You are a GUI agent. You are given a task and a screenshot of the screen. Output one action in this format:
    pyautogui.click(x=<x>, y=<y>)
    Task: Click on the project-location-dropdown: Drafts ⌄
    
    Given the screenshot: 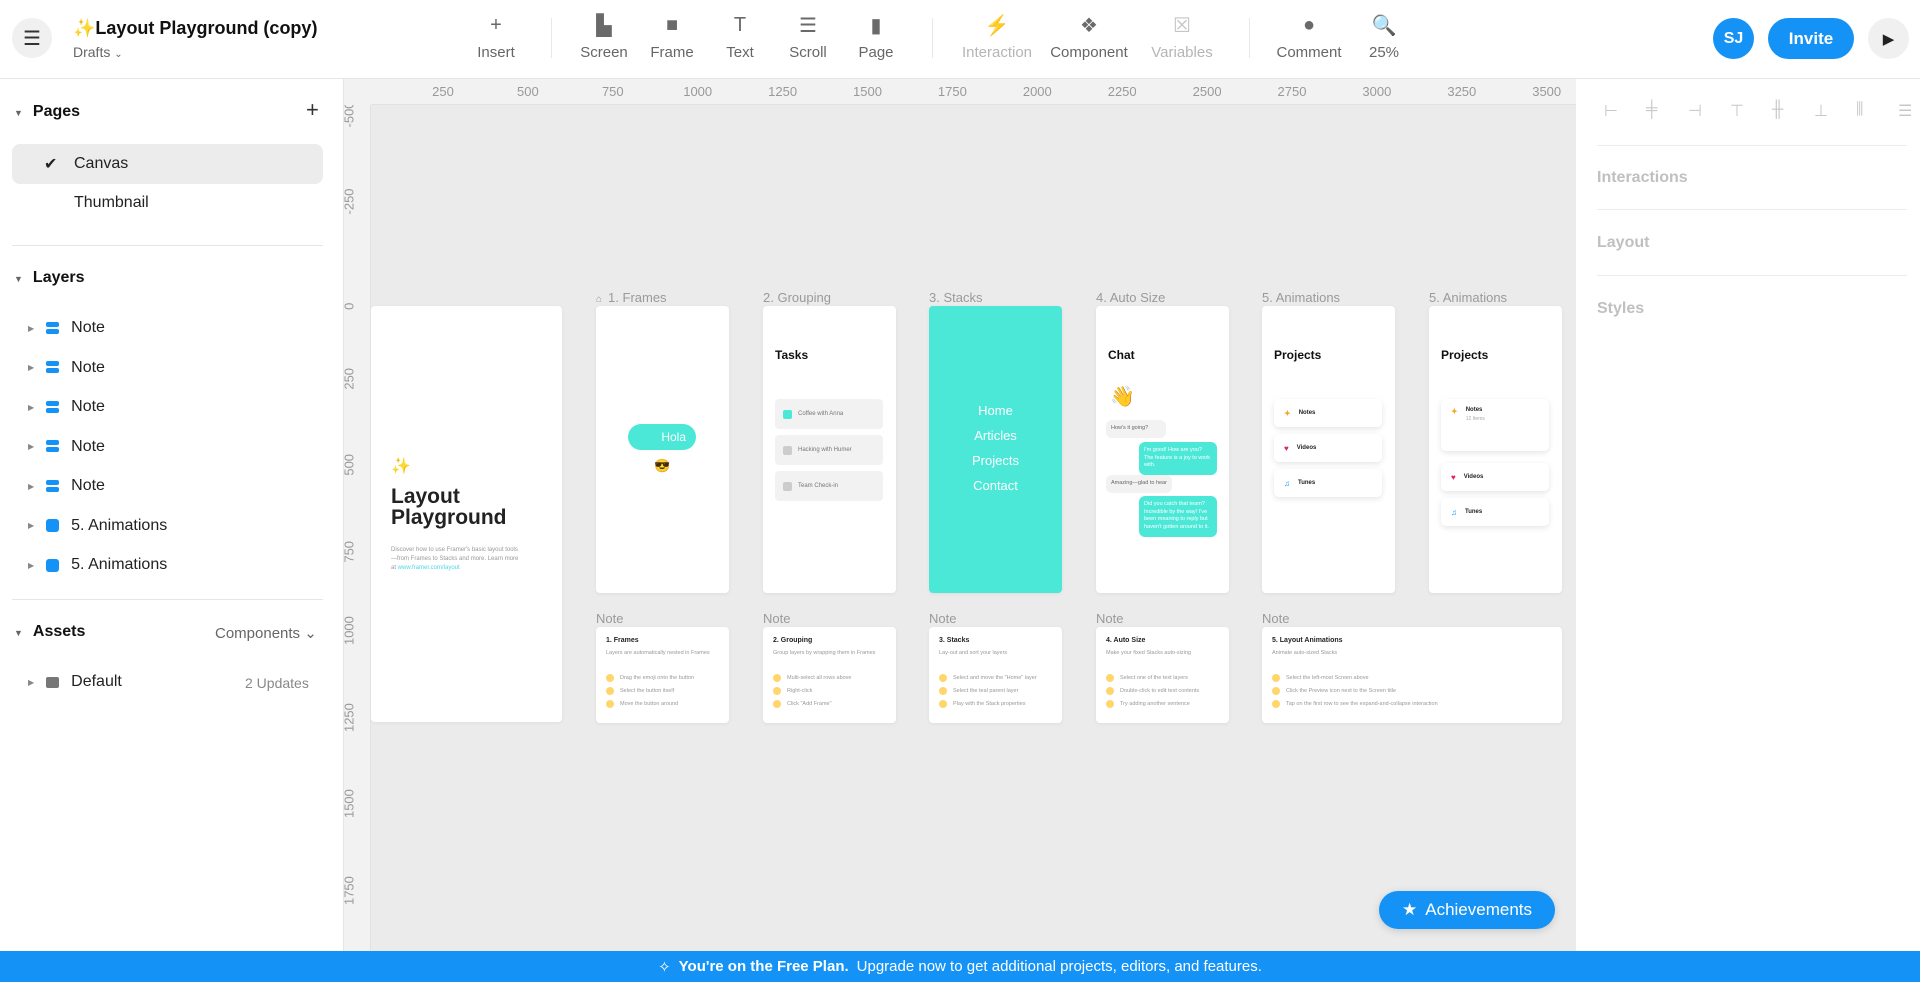 What is the action you would take?
    pyautogui.click(x=98, y=52)
    